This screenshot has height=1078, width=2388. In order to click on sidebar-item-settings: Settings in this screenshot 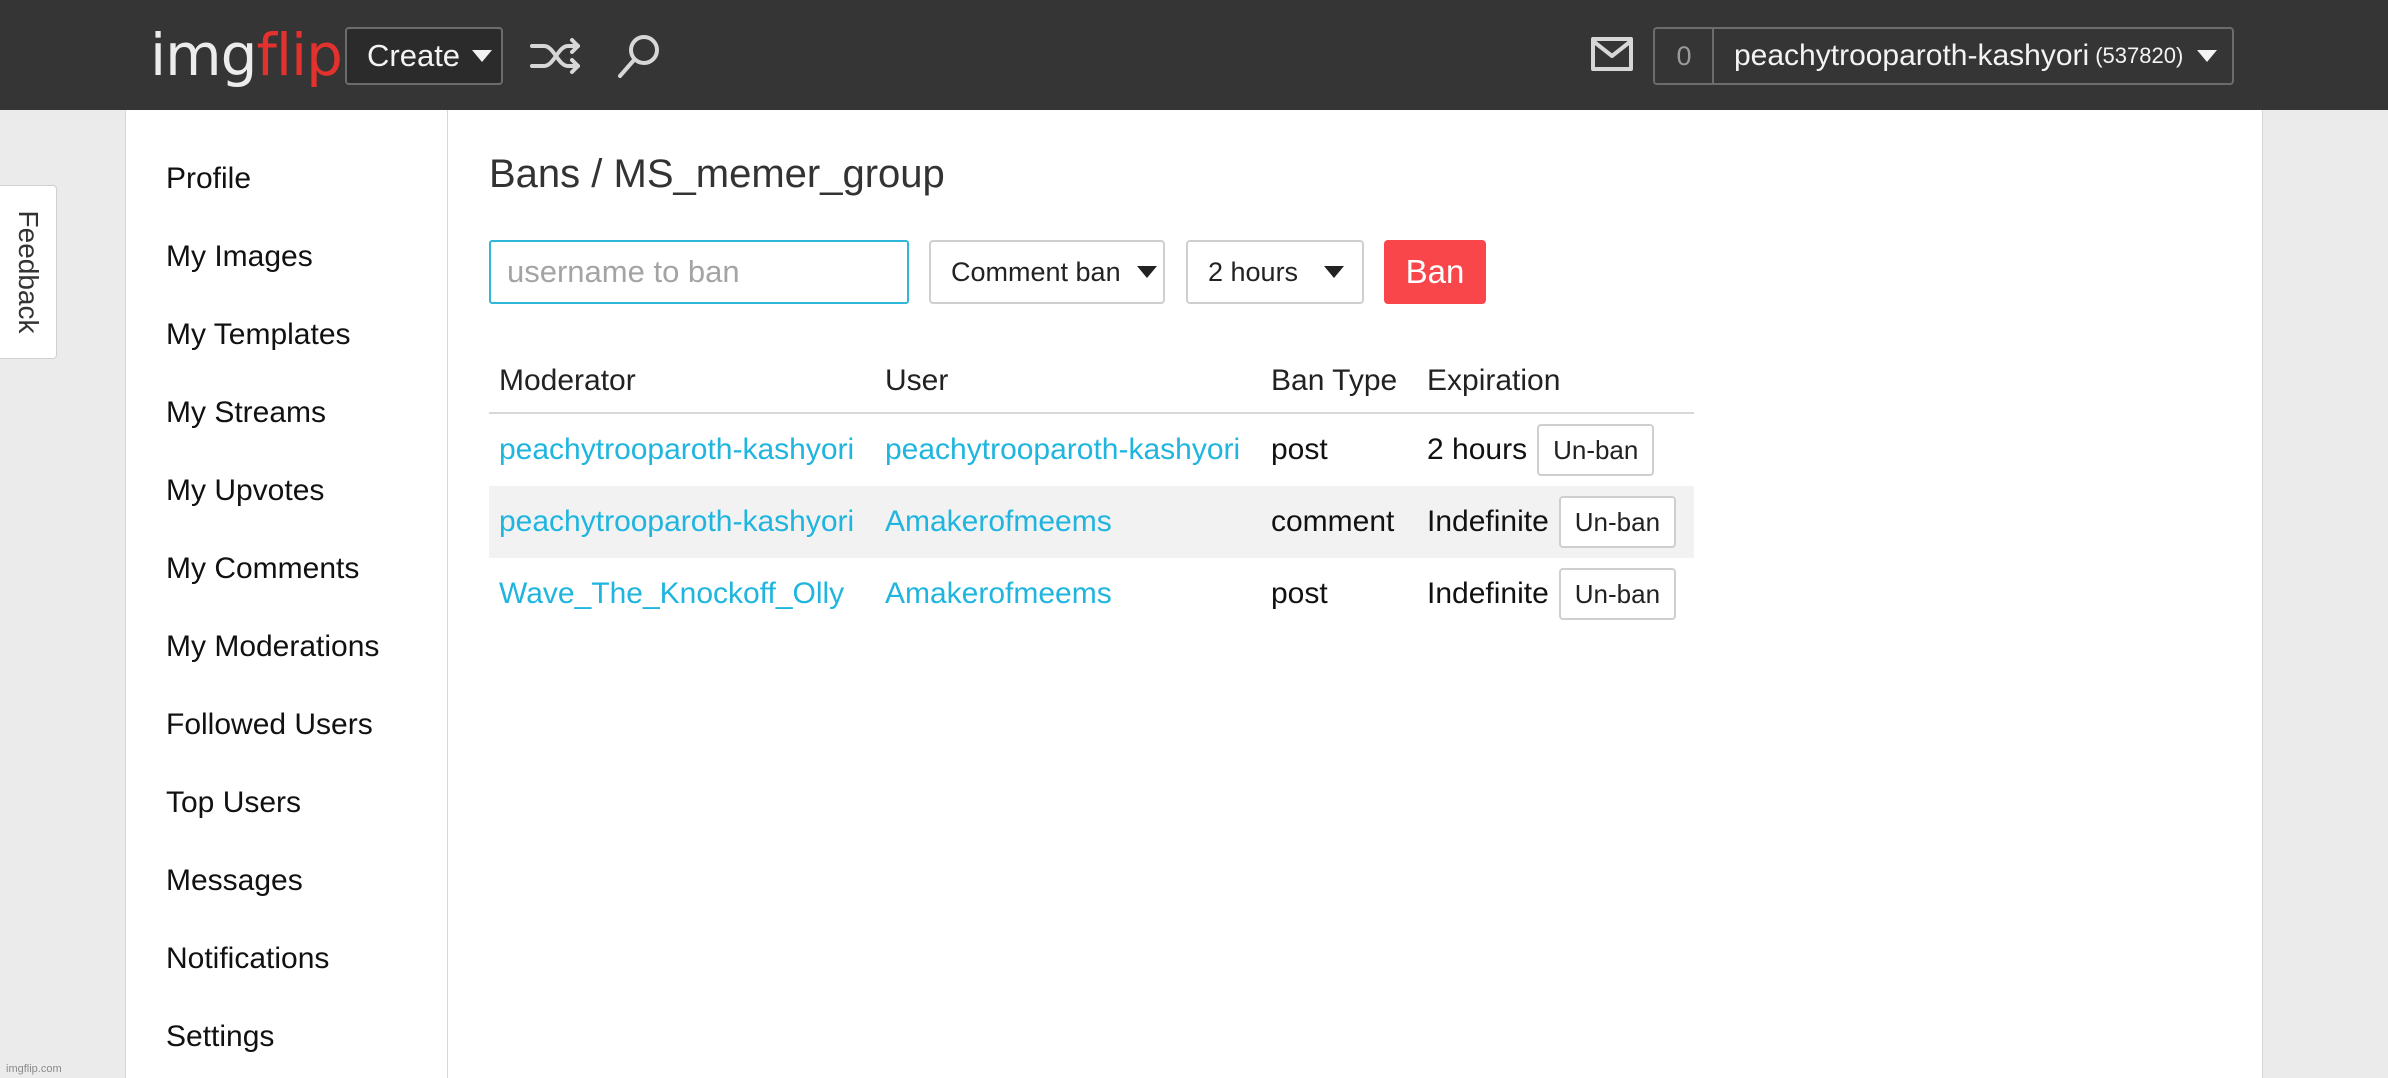, I will do `click(286, 1049)`.